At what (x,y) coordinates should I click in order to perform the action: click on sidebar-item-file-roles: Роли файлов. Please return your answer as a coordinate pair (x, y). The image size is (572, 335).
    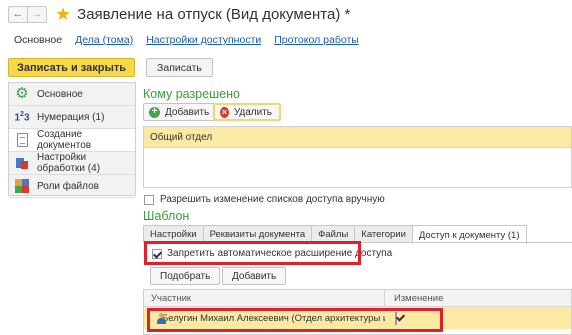
    Looking at the image, I should click on (72, 186).